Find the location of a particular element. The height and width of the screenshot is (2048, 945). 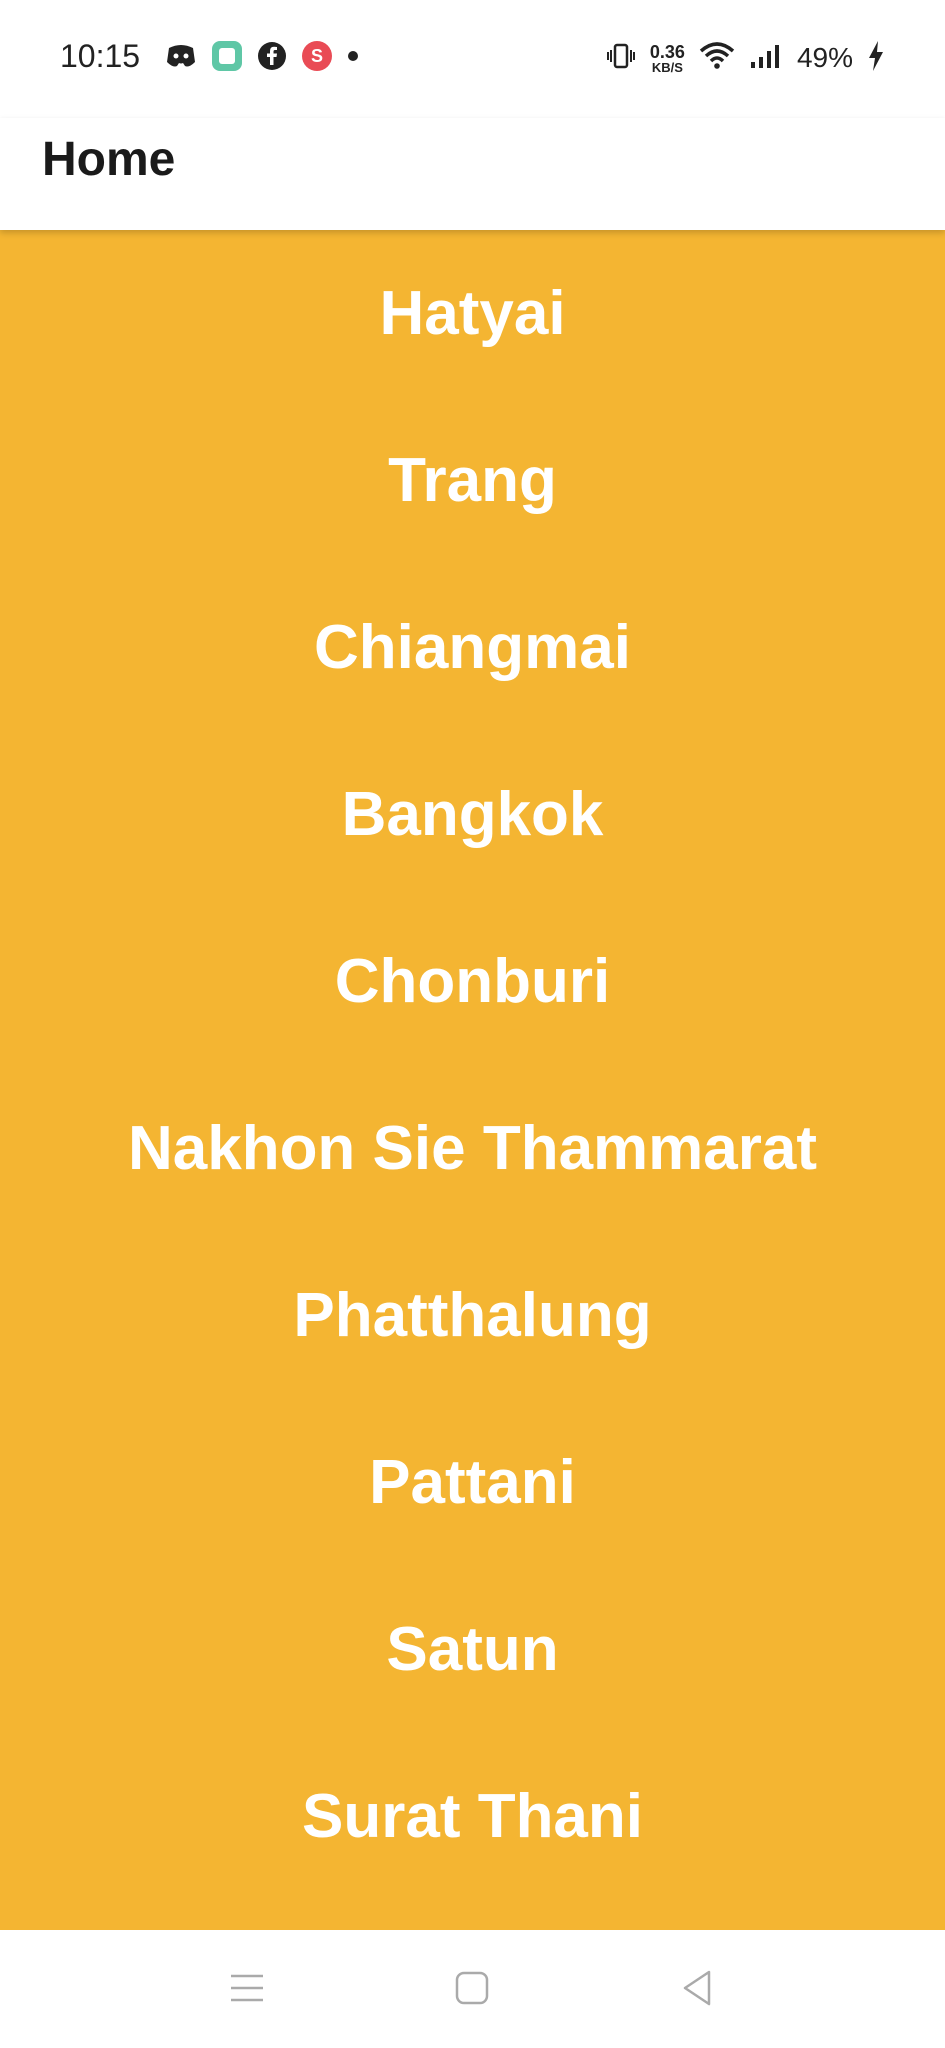

charging-icon is located at coordinates (876, 58).